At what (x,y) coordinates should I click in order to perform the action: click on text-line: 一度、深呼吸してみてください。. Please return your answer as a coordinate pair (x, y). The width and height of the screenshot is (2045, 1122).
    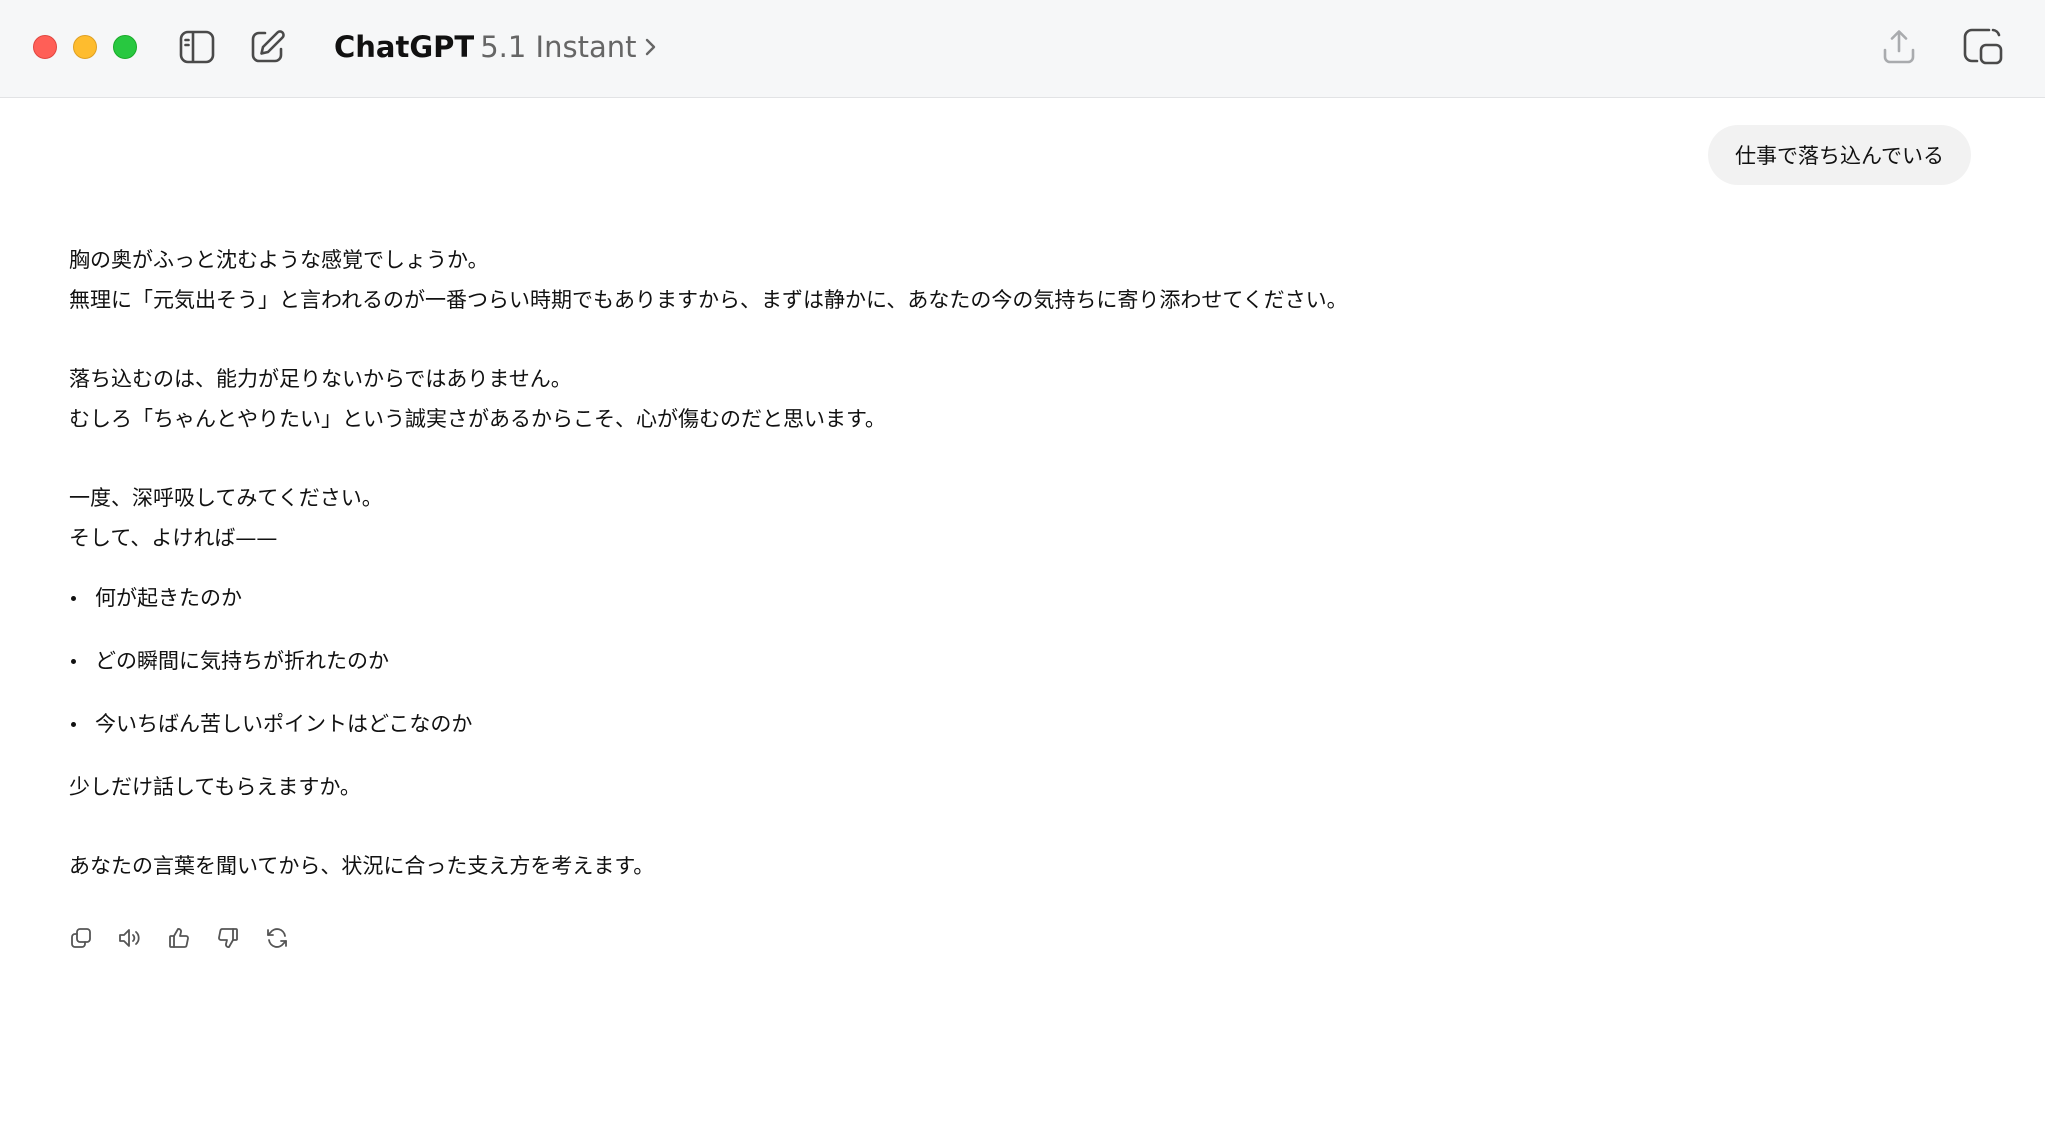
    Looking at the image, I should click on (226, 498).